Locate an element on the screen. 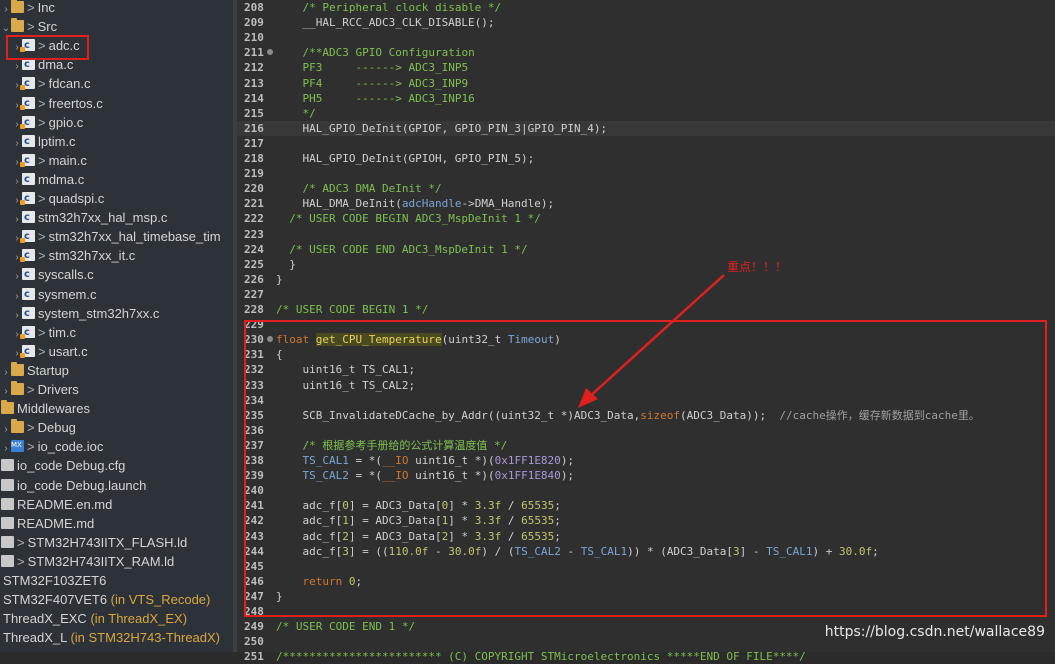 The image size is (1055, 664). code-line: 208 /* Peripheral clock disable */ is located at coordinates (646, 7).